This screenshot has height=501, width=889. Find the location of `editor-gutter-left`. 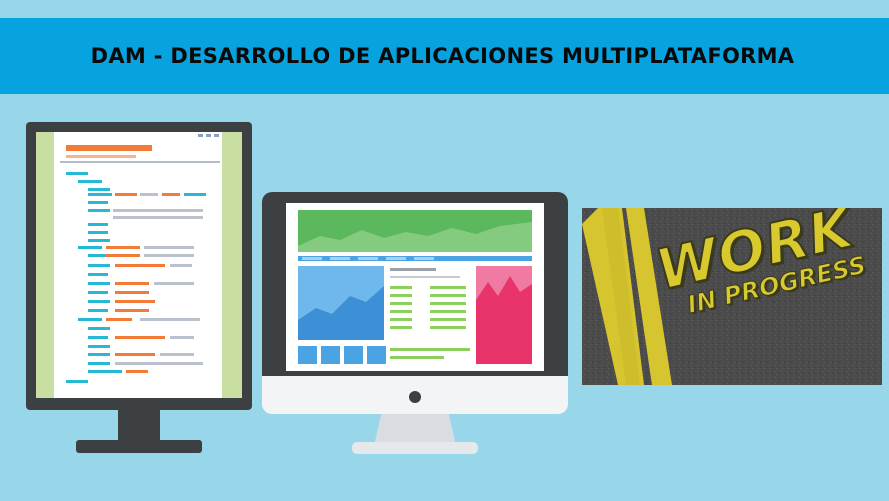

editor-gutter-left is located at coordinates (45, 265).